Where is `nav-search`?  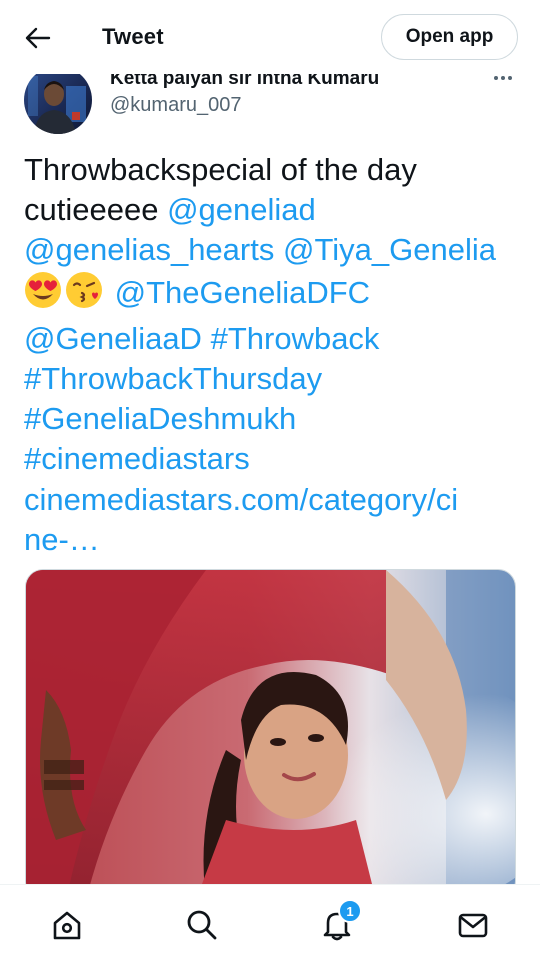 nav-search is located at coordinates (202, 925).